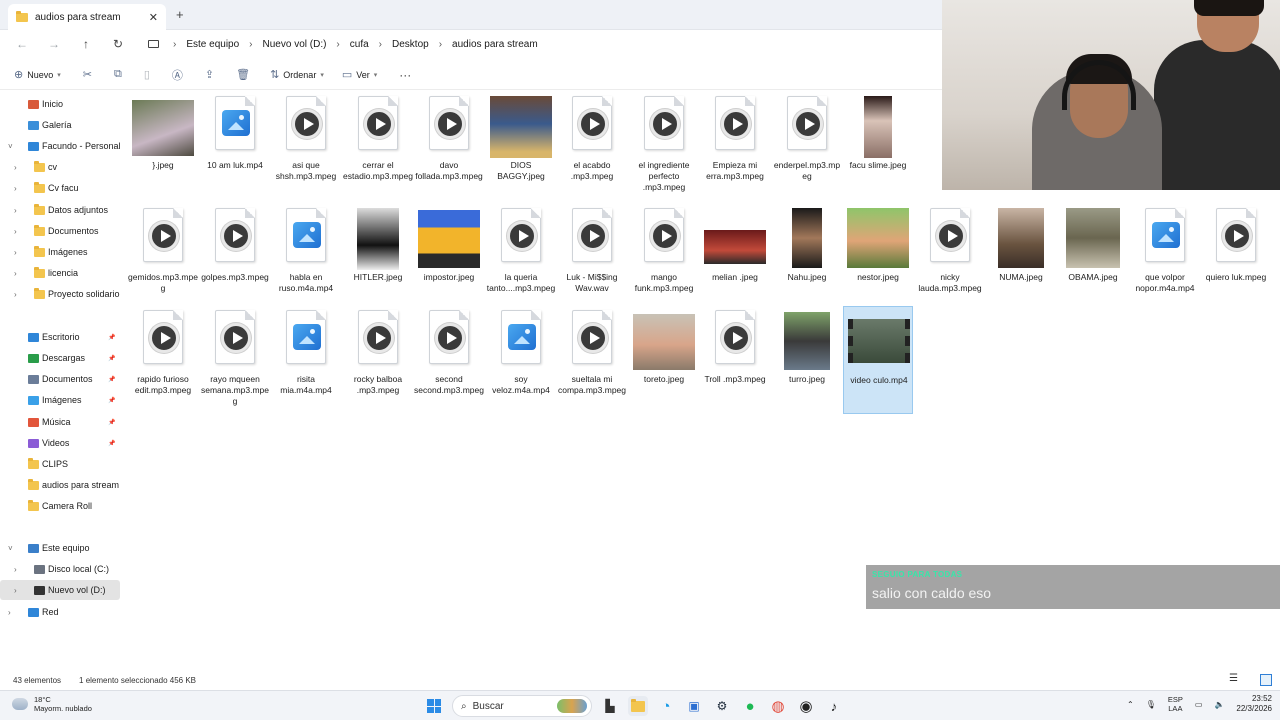  I want to click on sidebar-item: › Red, so click(60, 612).